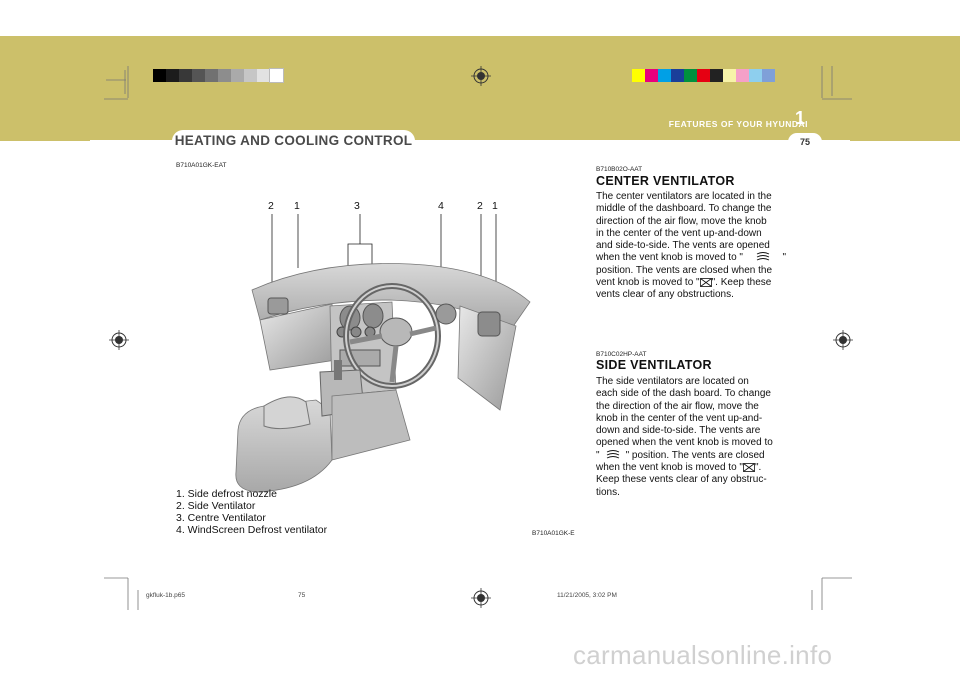  I want to click on legend-item: 2. Side Ventilator, so click(216, 506).